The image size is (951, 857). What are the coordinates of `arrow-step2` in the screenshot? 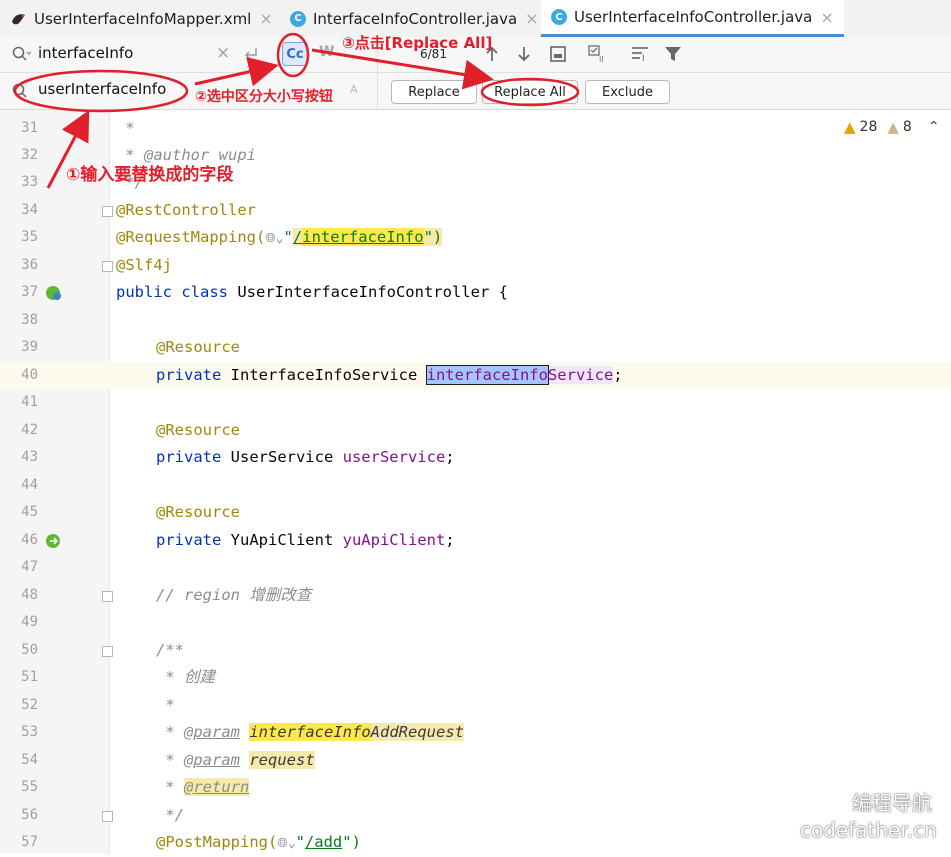 It's located at (236, 72).